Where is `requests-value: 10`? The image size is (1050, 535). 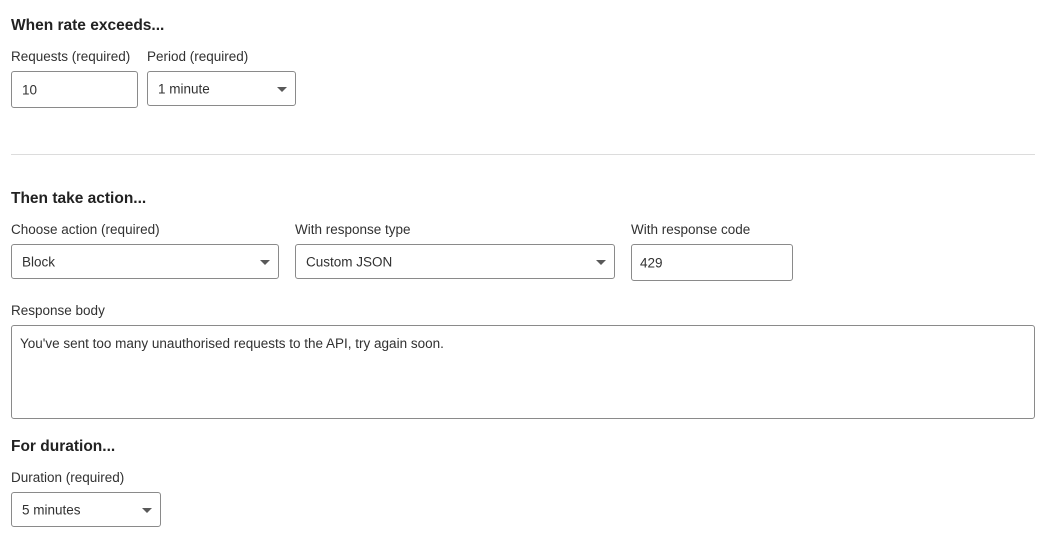
requests-value: 10 is located at coordinates (30, 89).